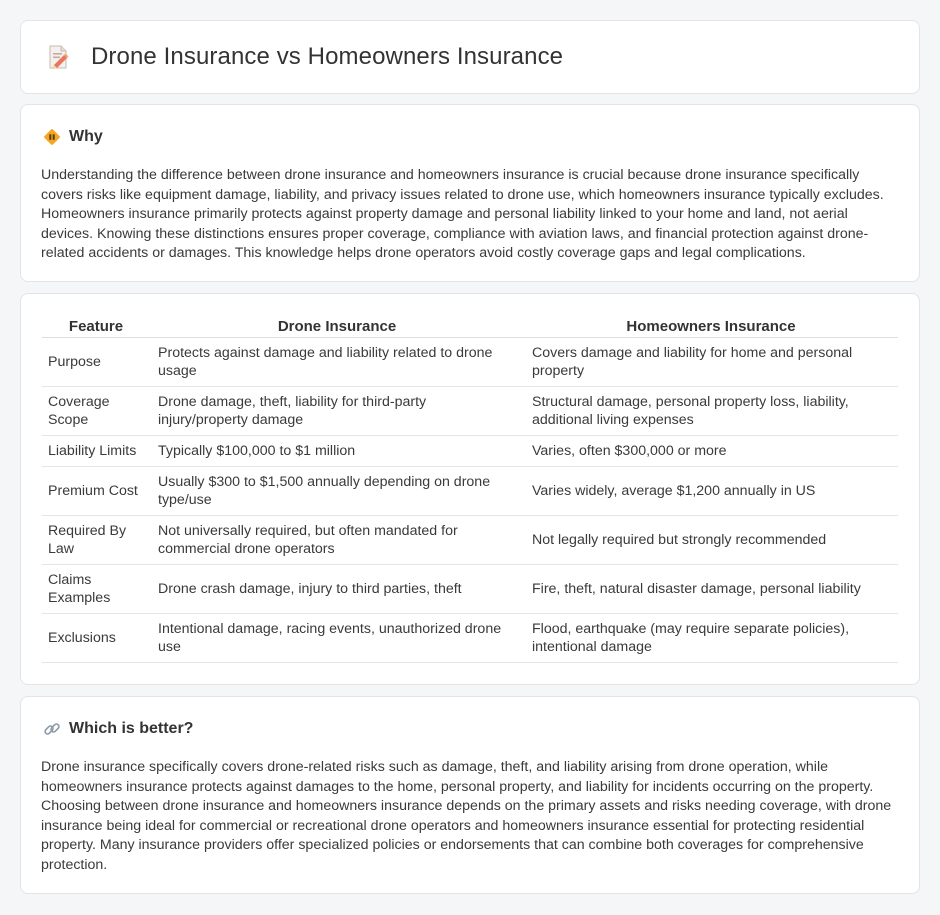 The image size is (940, 915). What do you see at coordinates (96, 451) in the screenshot?
I see `feature-cell: Liability Limits` at bounding box center [96, 451].